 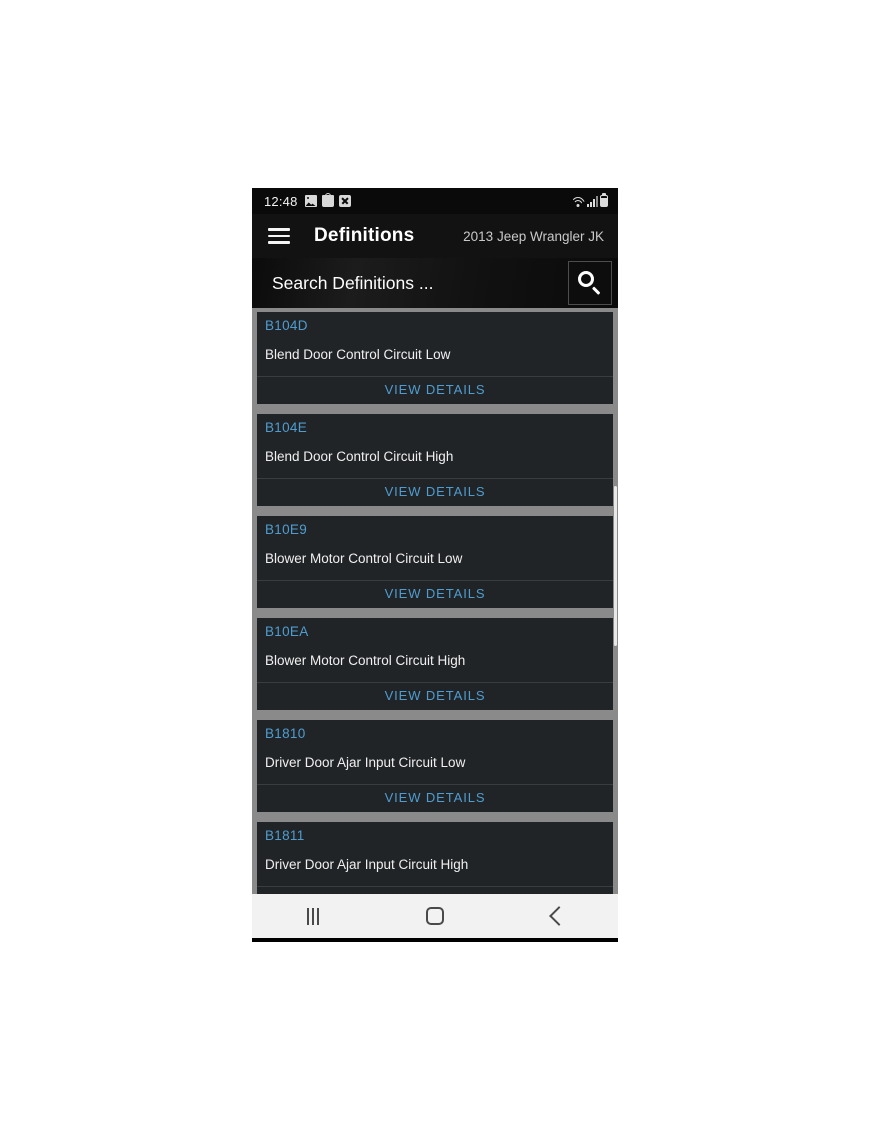 What do you see at coordinates (344, 201) in the screenshot?
I see `x-box-icon` at bounding box center [344, 201].